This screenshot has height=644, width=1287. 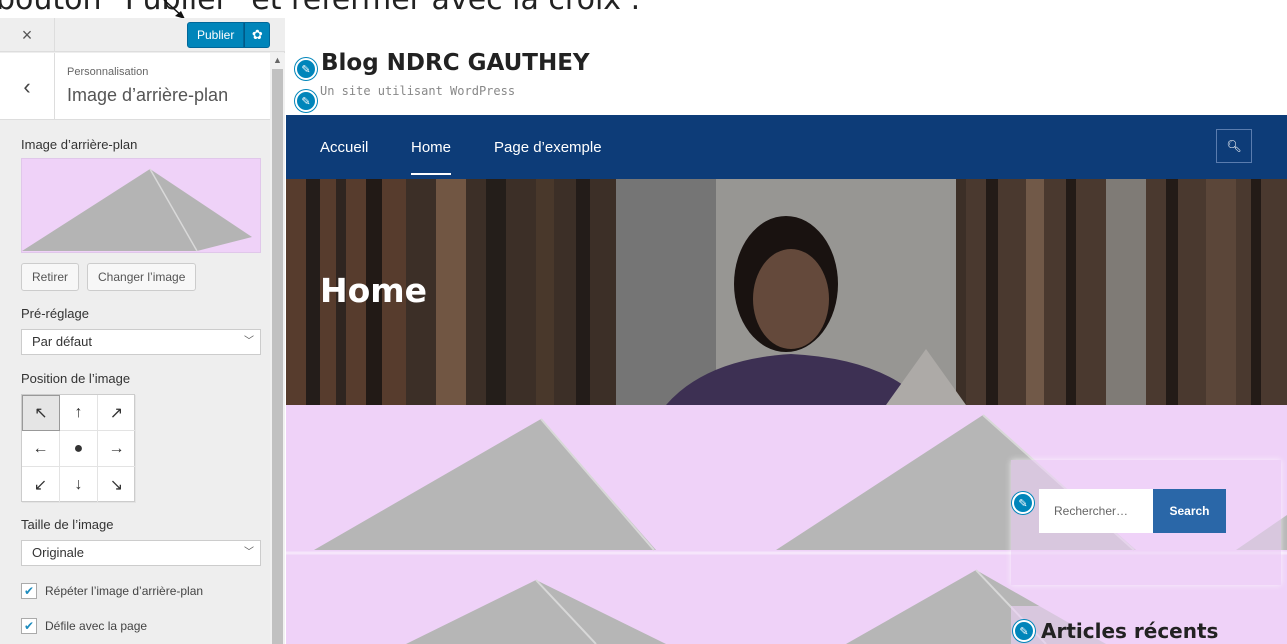 I want to click on size-label: Taille de l’image, so click(x=67, y=524).